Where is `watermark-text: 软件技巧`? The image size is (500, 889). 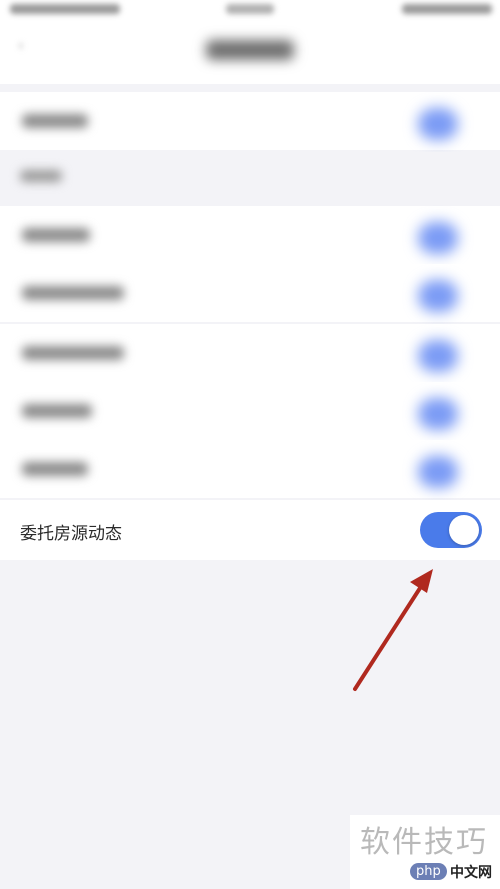 watermark-text: 软件技巧 is located at coordinates (424, 842).